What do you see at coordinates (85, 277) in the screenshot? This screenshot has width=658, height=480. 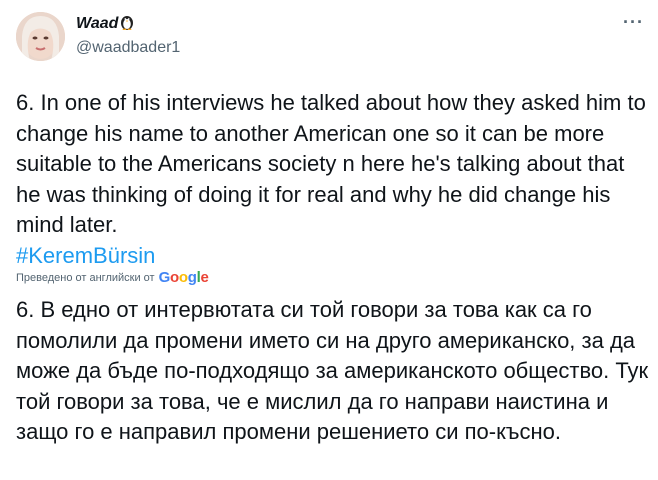 I see `translation-label: Преведено от английски от` at bounding box center [85, 277].